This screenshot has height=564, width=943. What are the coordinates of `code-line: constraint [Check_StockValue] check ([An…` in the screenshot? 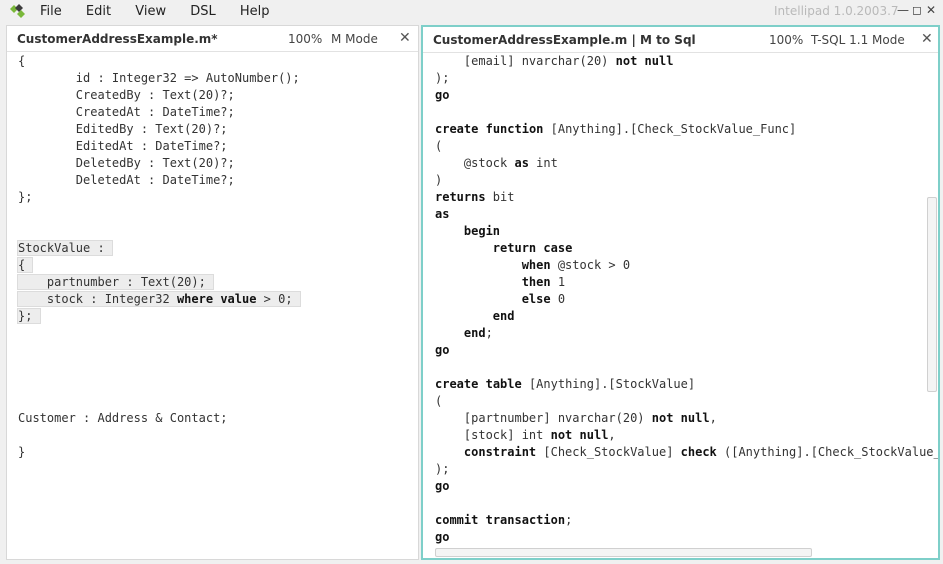 It's located at (701, 452).